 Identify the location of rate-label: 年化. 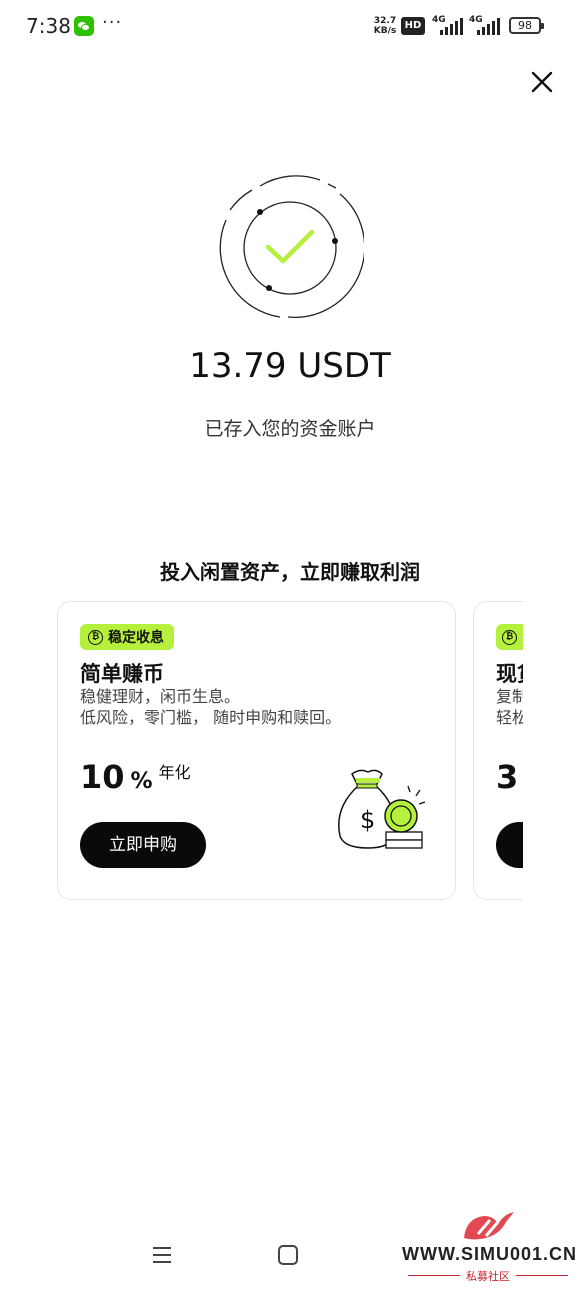
(174, 772).